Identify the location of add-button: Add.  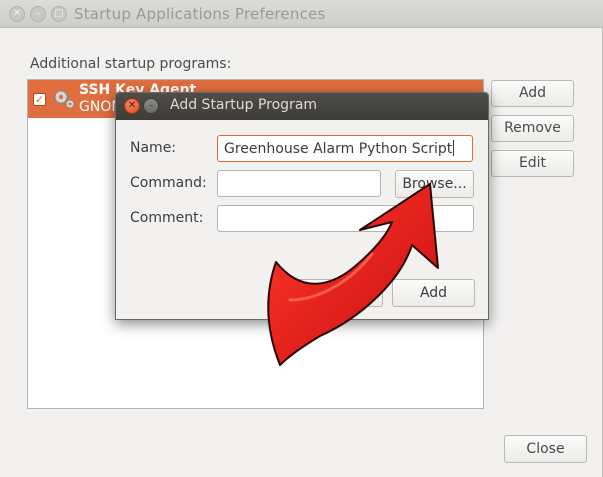
(532, 93).